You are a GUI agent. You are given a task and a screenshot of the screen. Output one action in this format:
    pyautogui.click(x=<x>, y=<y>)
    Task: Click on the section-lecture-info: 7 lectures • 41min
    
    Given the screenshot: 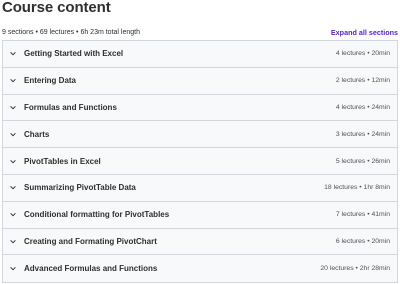 What is the action you would take?
    pyautogui.click(x=362, y=215)
    